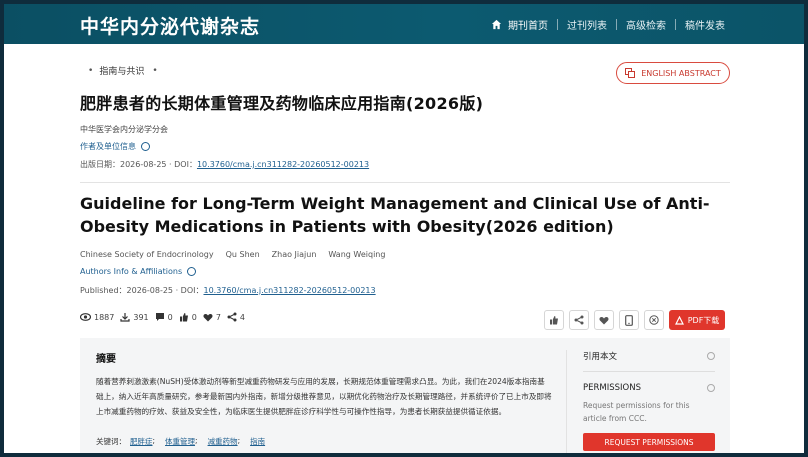 The width and height of the screenshot is (808, 457). Describe the element at coordinates (108, 146) in the screenshot. I see `authors-info-label-cn: 作者及单位信息` at that location.